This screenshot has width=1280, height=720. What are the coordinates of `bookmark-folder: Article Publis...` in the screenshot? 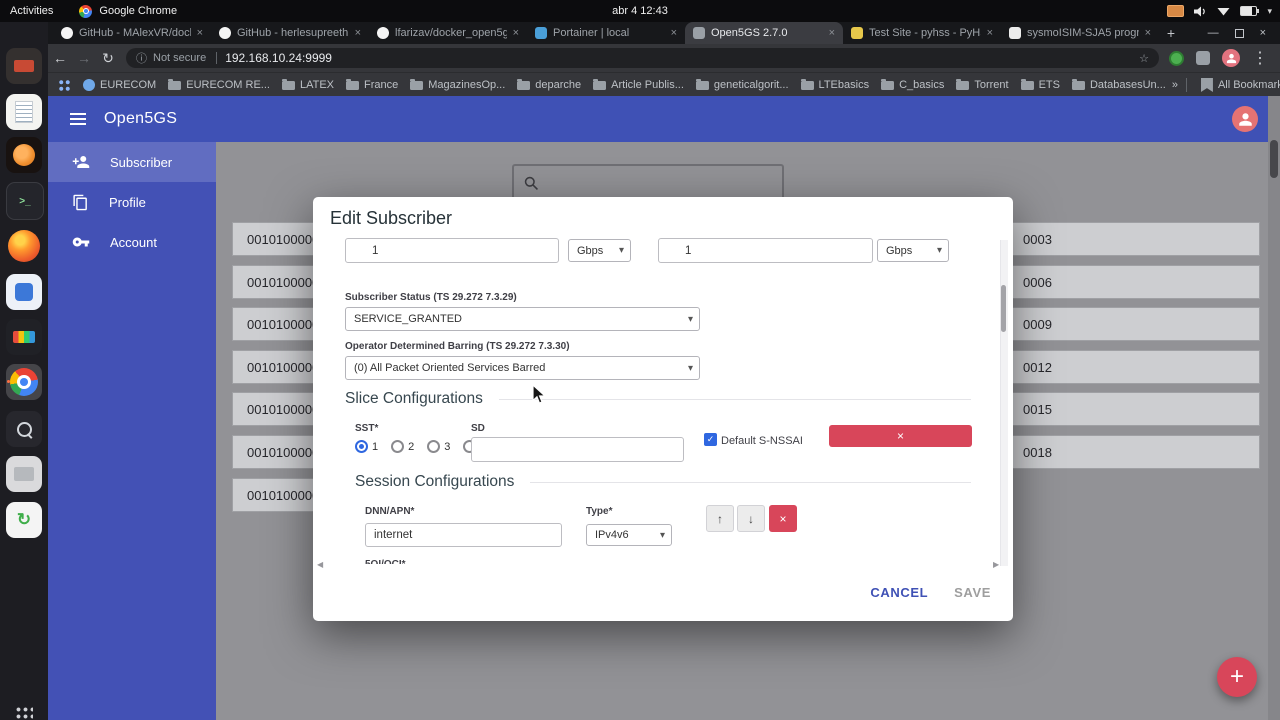 It's located at (638, 84).